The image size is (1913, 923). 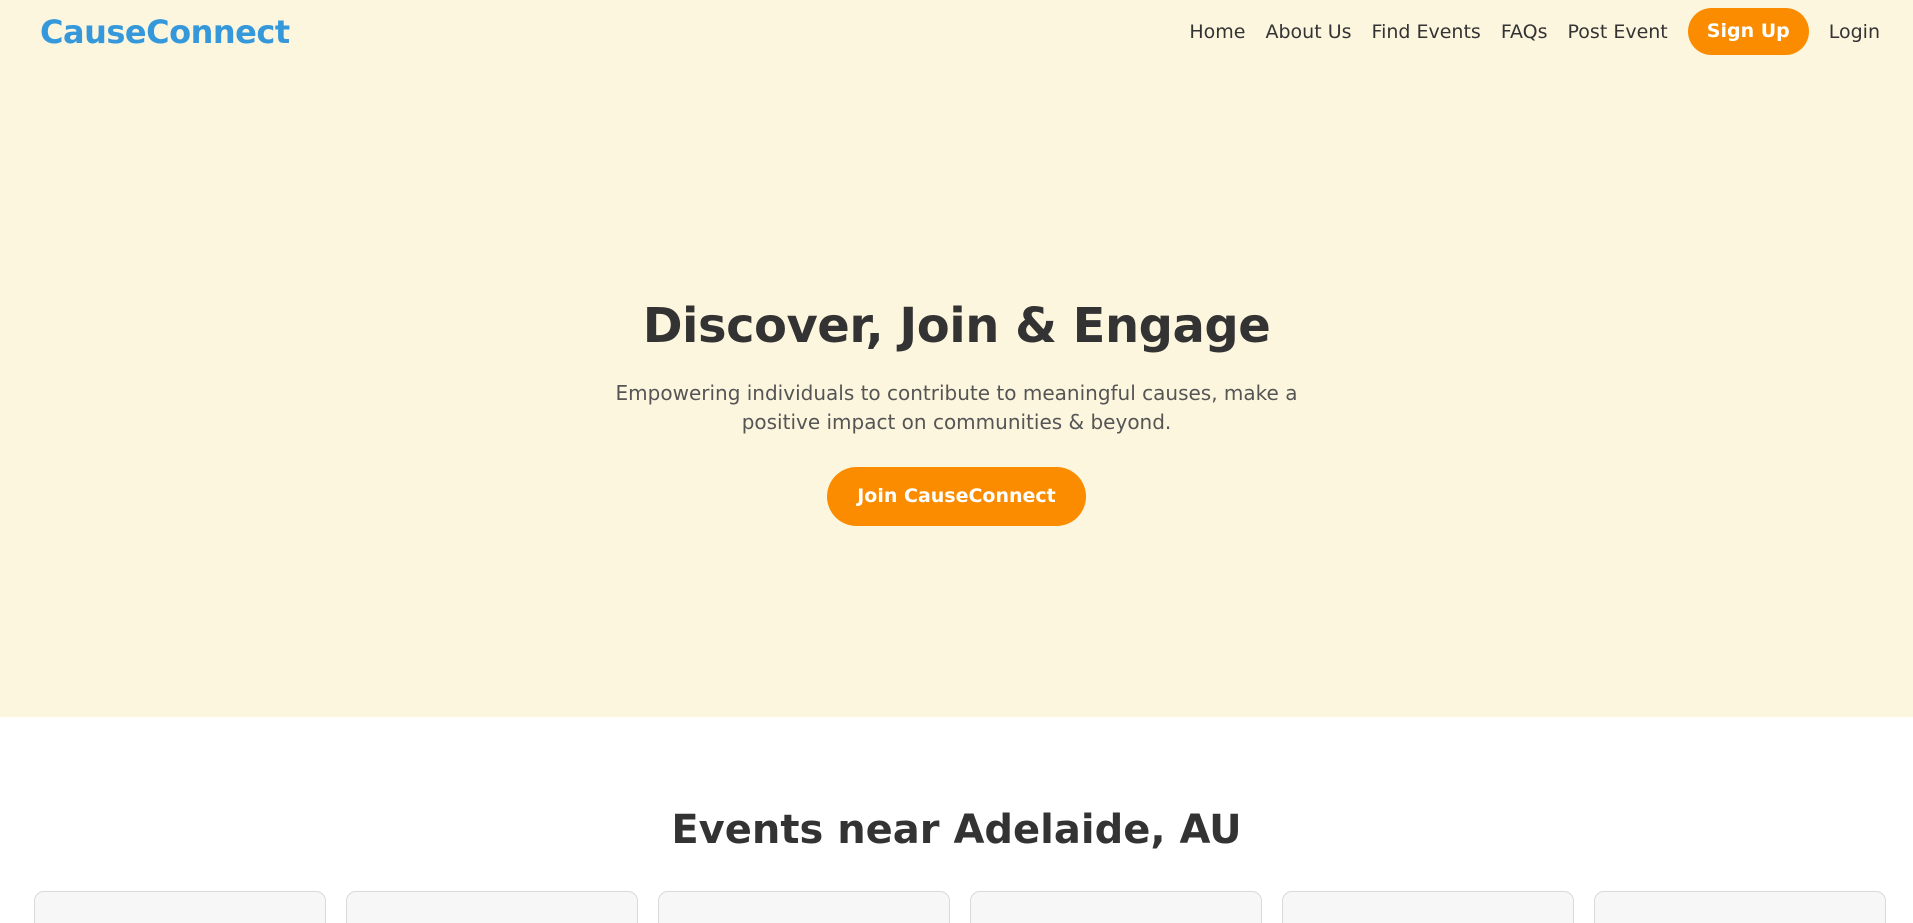 I want to click on nav-about-link: About Us, so click(x=1309, y=32).